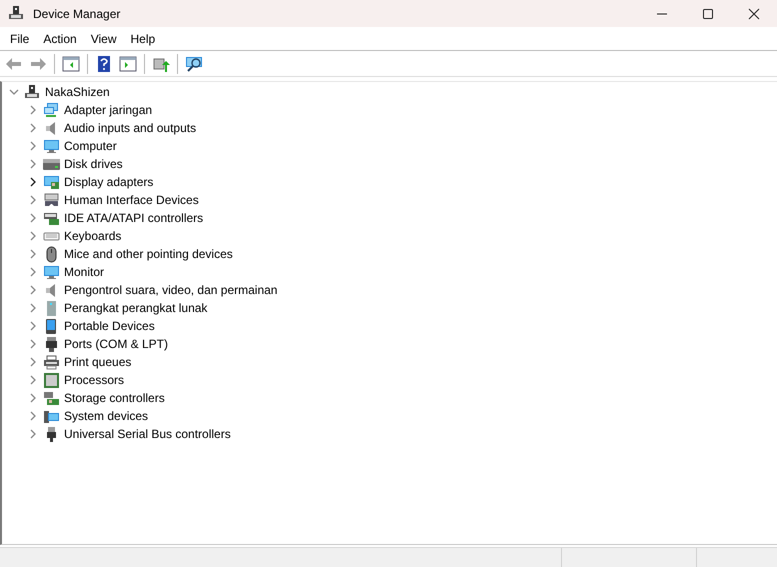 The image size is (777, 567). I want to click on port-icon, so click(51, 344).